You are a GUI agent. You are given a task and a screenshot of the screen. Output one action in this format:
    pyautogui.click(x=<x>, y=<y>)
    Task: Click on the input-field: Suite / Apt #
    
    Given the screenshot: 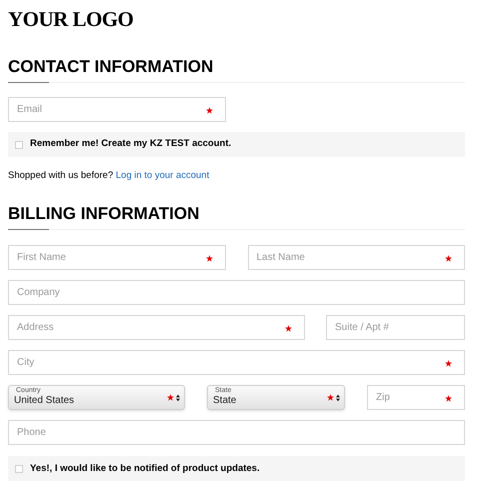 What is the action you would take?
    pyautogui.click(x=395, y=327)
    